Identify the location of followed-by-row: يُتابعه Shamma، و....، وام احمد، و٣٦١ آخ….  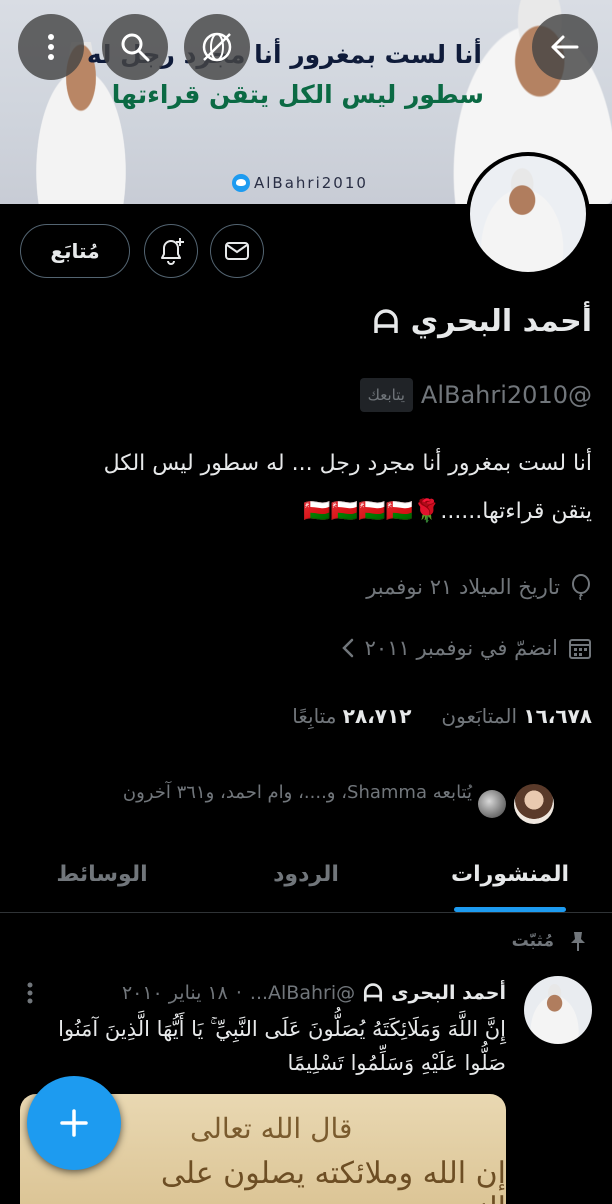
(297, 792).